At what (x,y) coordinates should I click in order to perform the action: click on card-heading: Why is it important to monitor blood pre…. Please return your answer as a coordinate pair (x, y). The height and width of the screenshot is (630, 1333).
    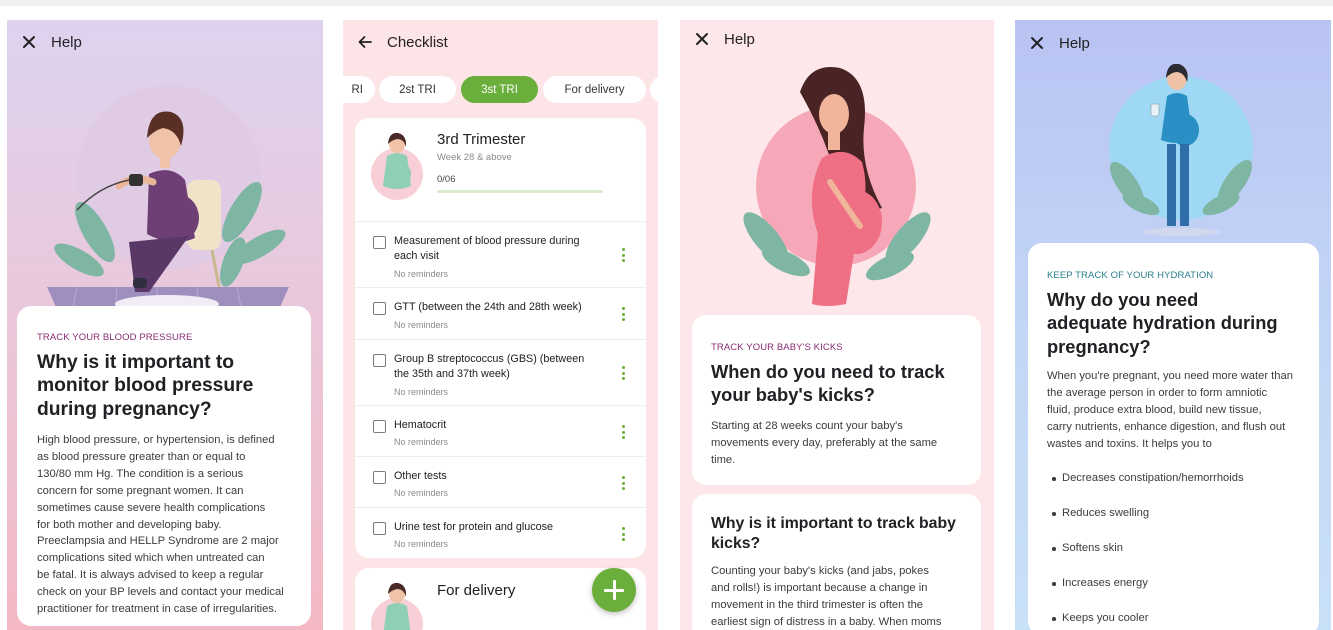
    Looking at the image, I should click on (145, 386).